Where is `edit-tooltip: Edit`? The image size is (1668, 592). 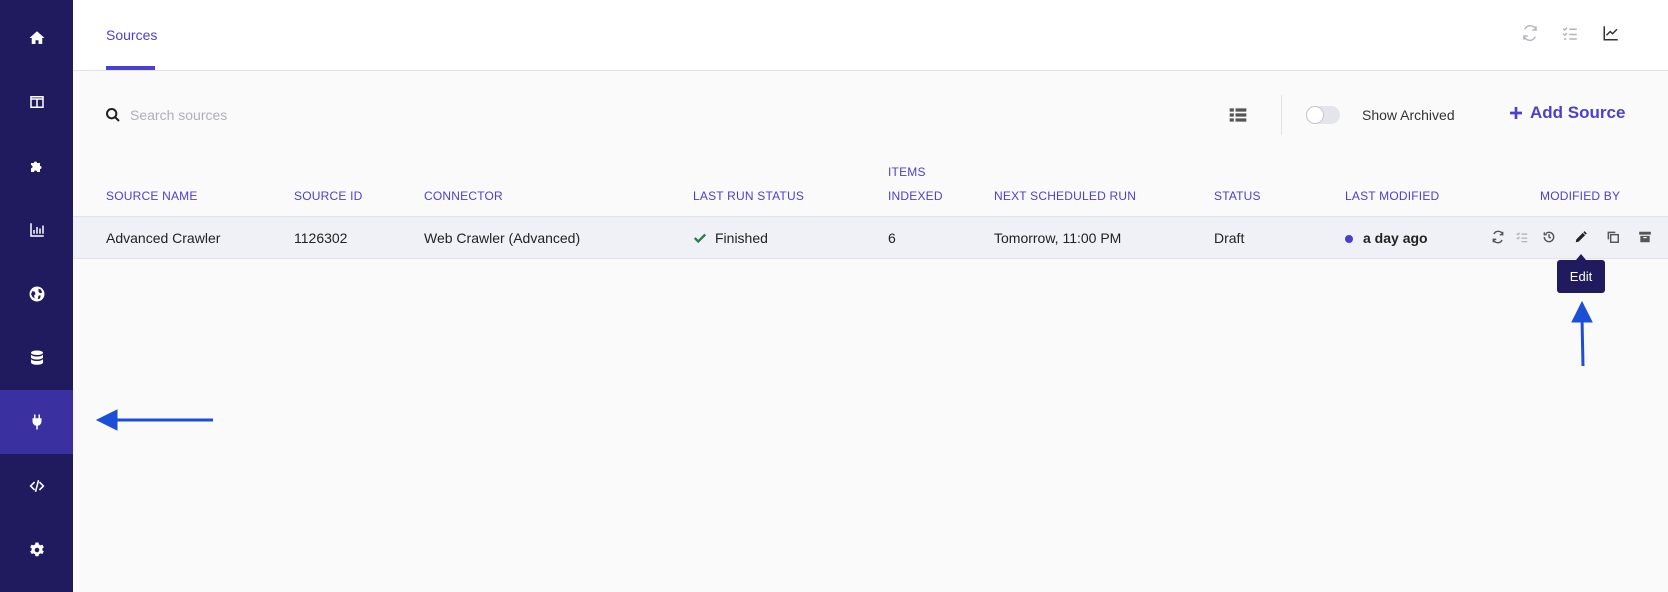
edit-tooltip: Edit is located at coordinates (1581, 273).